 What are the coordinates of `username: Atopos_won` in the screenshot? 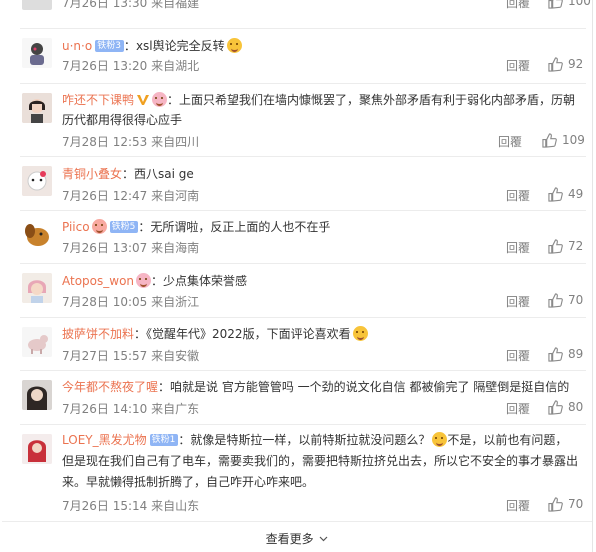 It's located at (98, 281).